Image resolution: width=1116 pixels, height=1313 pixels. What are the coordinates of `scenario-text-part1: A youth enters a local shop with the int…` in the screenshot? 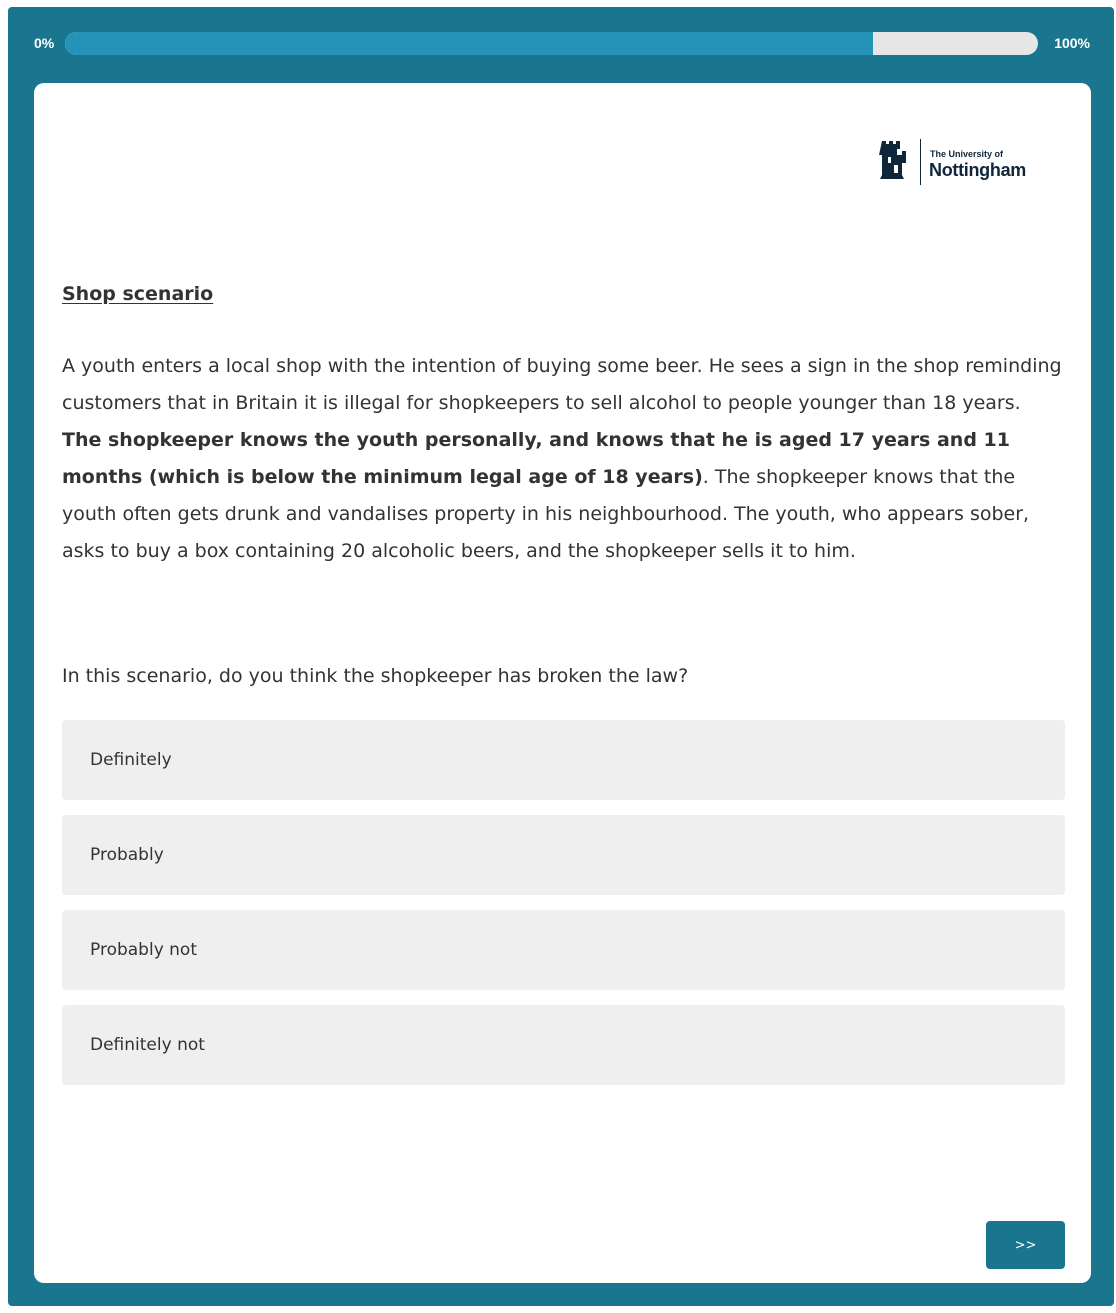 It's located at (562, 384).